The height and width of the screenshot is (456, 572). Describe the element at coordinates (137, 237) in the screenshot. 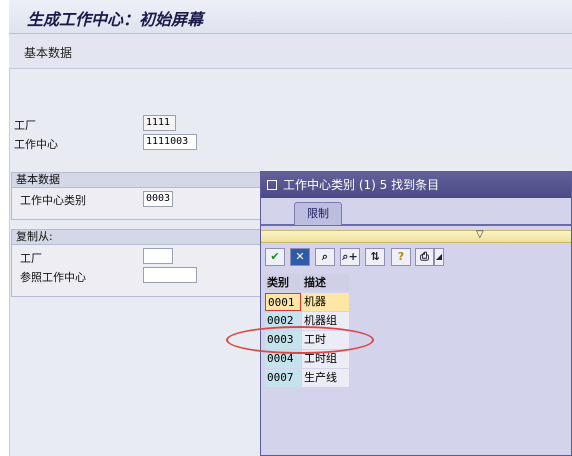

I see `copy-from-group-title: 复制从:` at that location.